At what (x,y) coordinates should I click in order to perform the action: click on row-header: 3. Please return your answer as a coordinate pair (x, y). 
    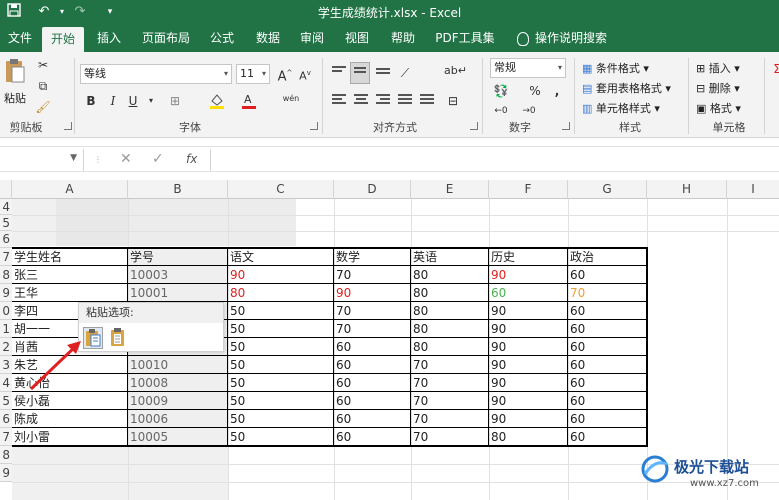
    Looking at the image, I should click on (6, 365).